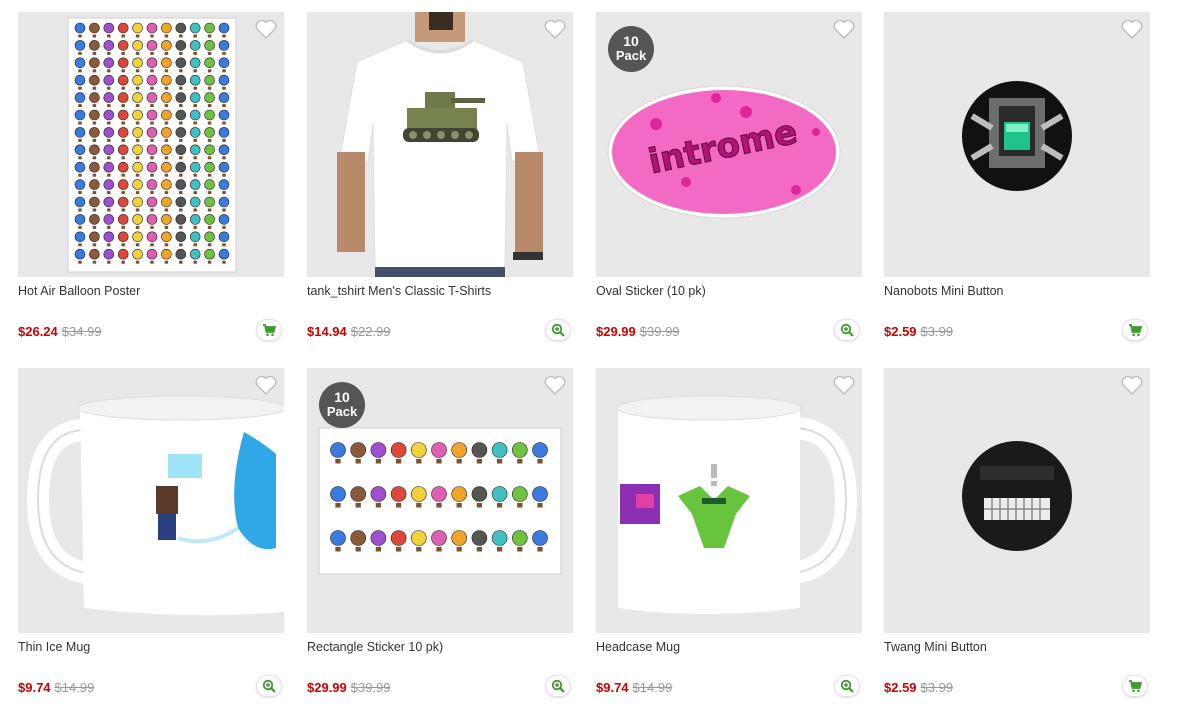 This screenshot has width=1200, height=708. Describe the element at coordinates (370, 331) in the screenshot. I see `original-price: $22.99` at that location.